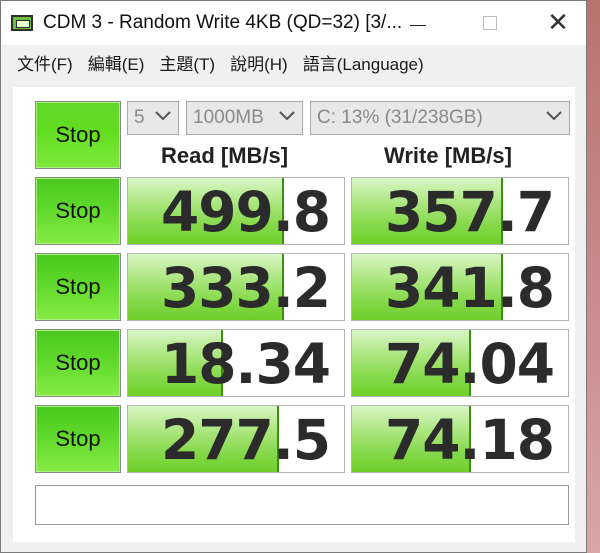  I want to click on row-1-write-cell: 357.7, so click(460, 211).